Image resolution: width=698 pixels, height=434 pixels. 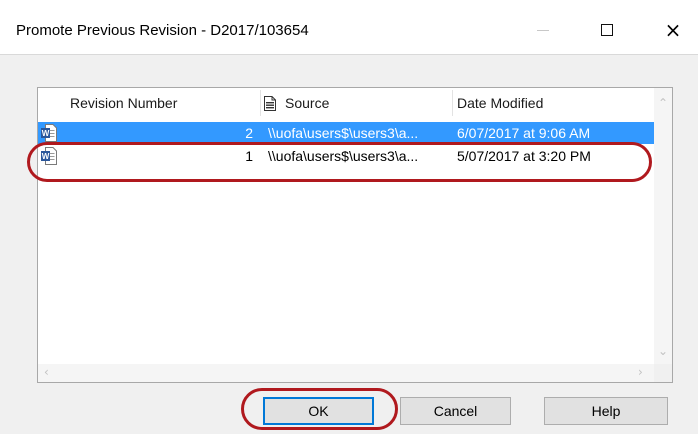 What do you see at coordinates (249, 133) in the screenshot?
I see `cell-revision-number: 2` at bounding box center [249, 133].